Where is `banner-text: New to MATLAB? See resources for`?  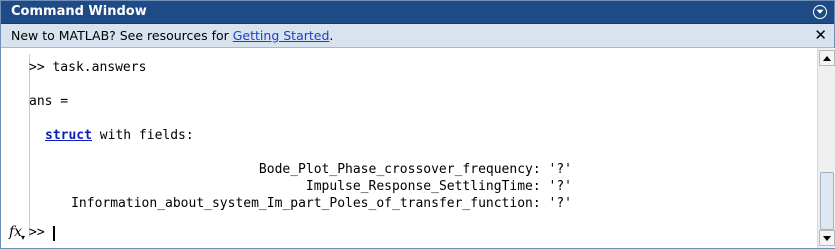
banner-text: New to MATLAB? See resources for is located at coordinates (122, 35).